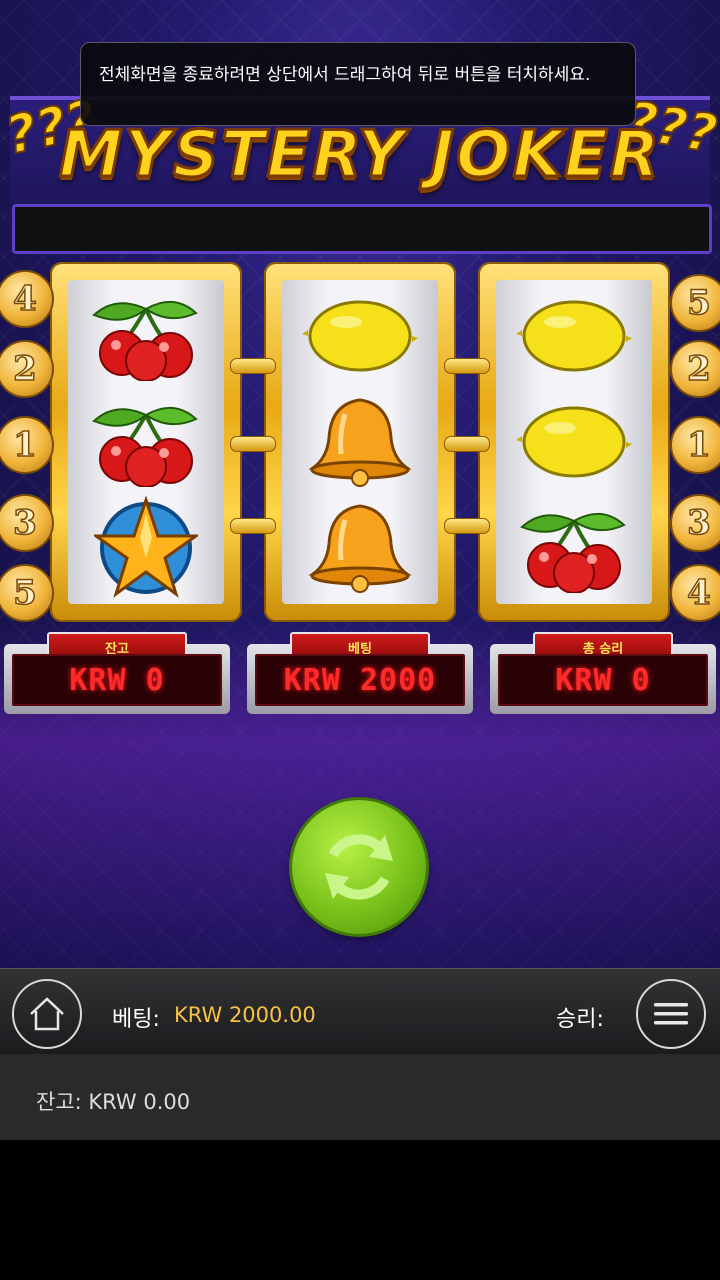 The width and height of the screenshot is (720, 1280). I want to click on menu-icon, so click(671, 1014).